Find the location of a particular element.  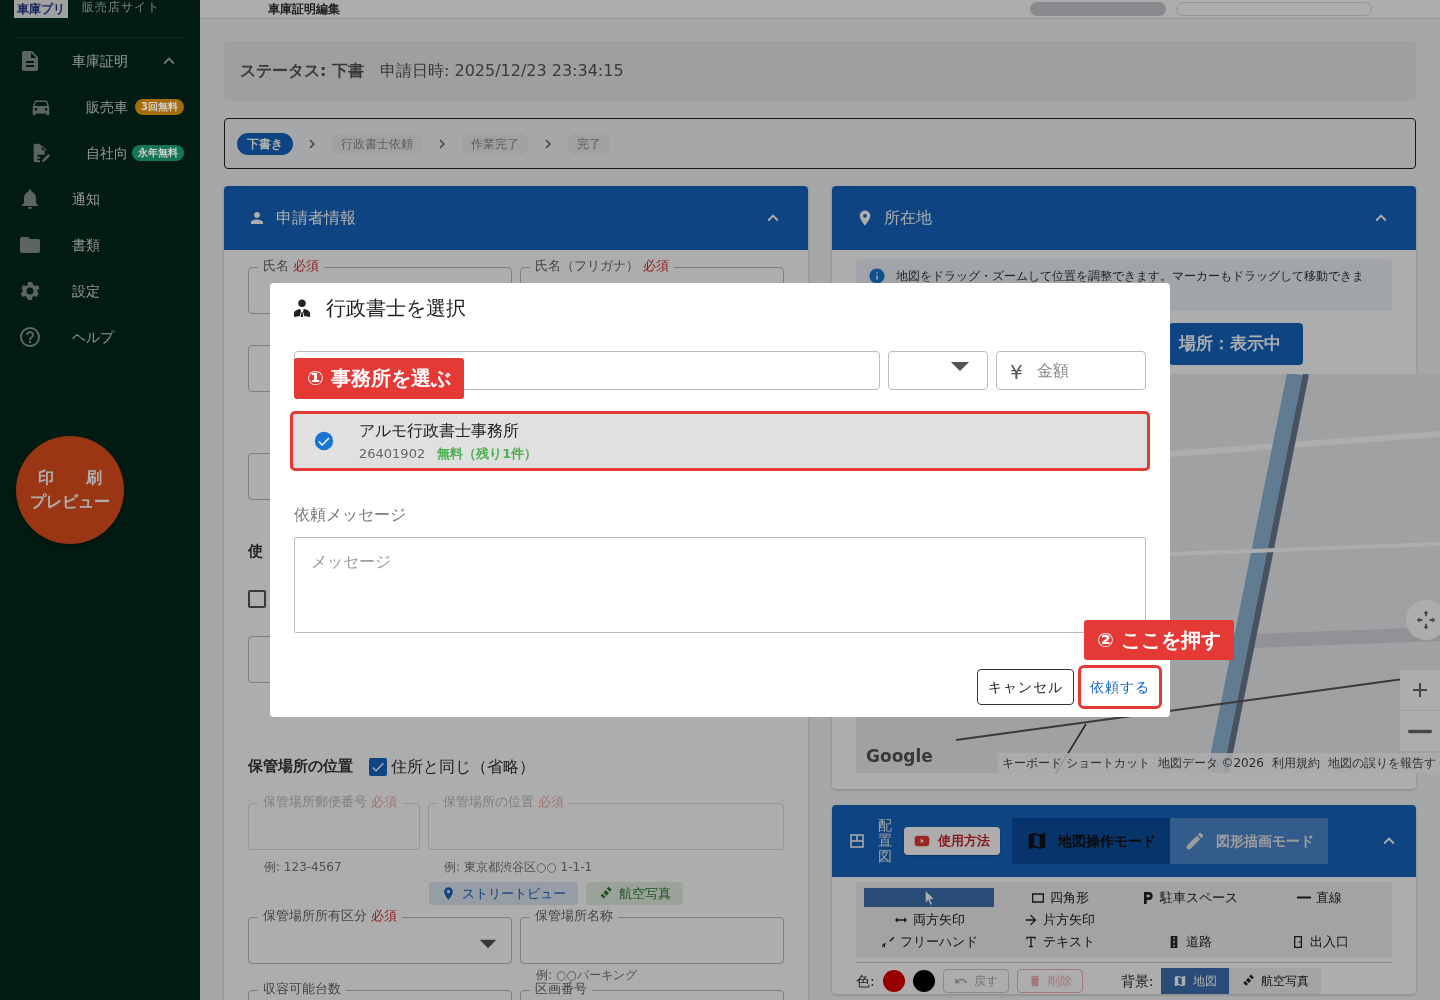

step-chip: 下書き is located at coordinates (265, 143).